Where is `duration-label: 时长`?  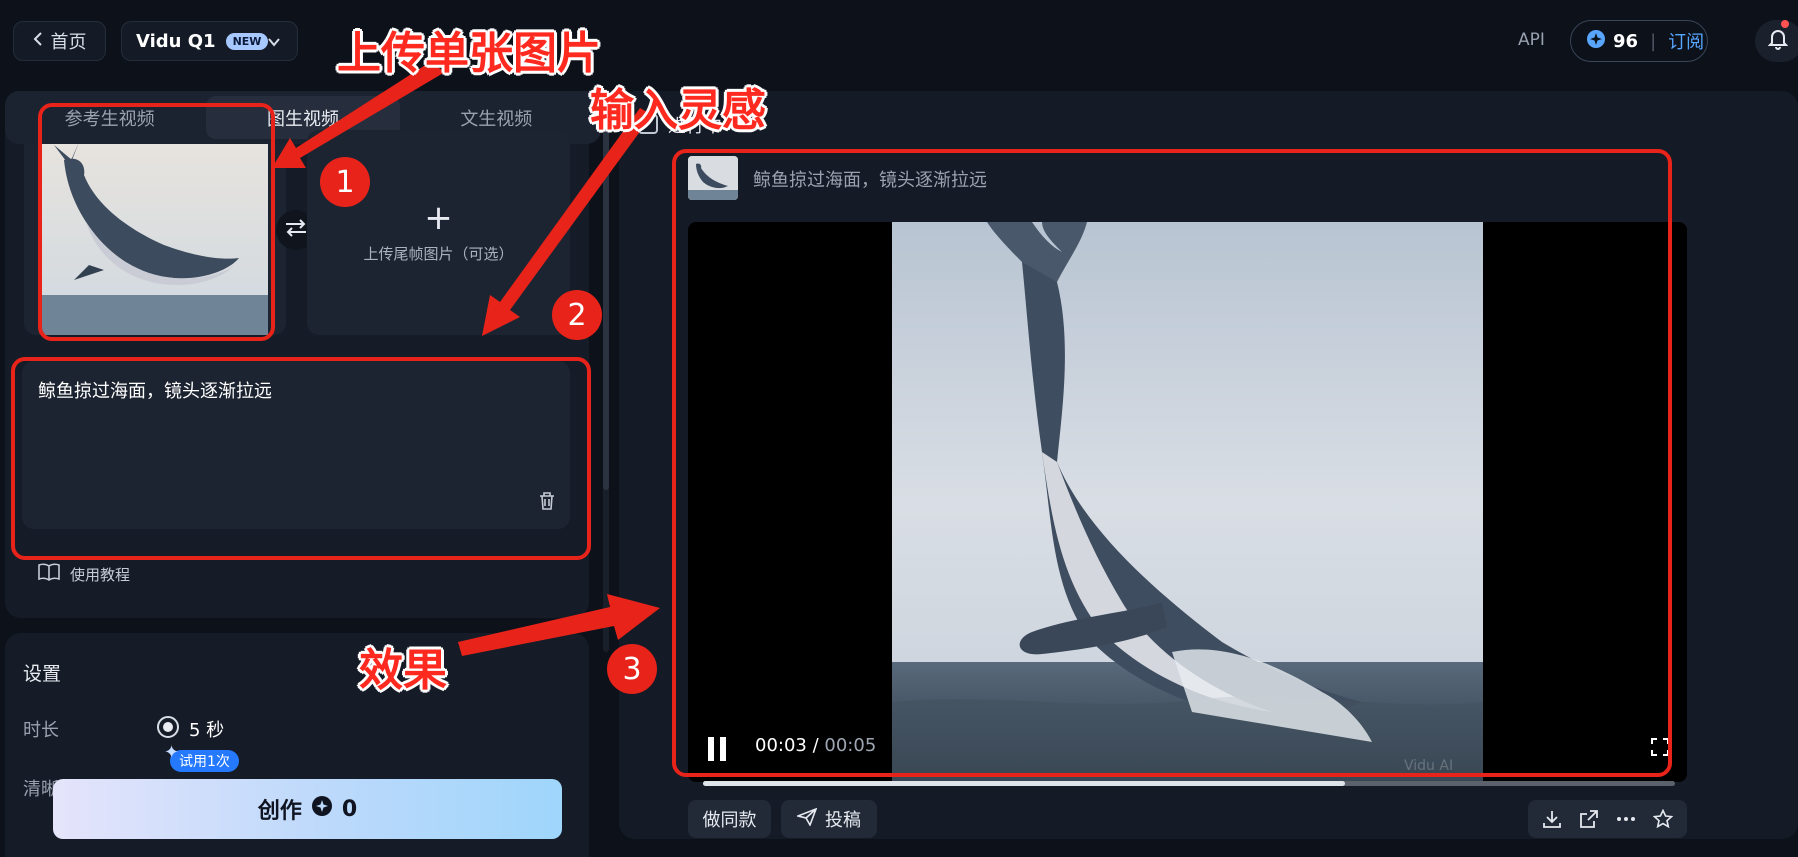 duration-label: 时长 is located at coordinates (41, 730).